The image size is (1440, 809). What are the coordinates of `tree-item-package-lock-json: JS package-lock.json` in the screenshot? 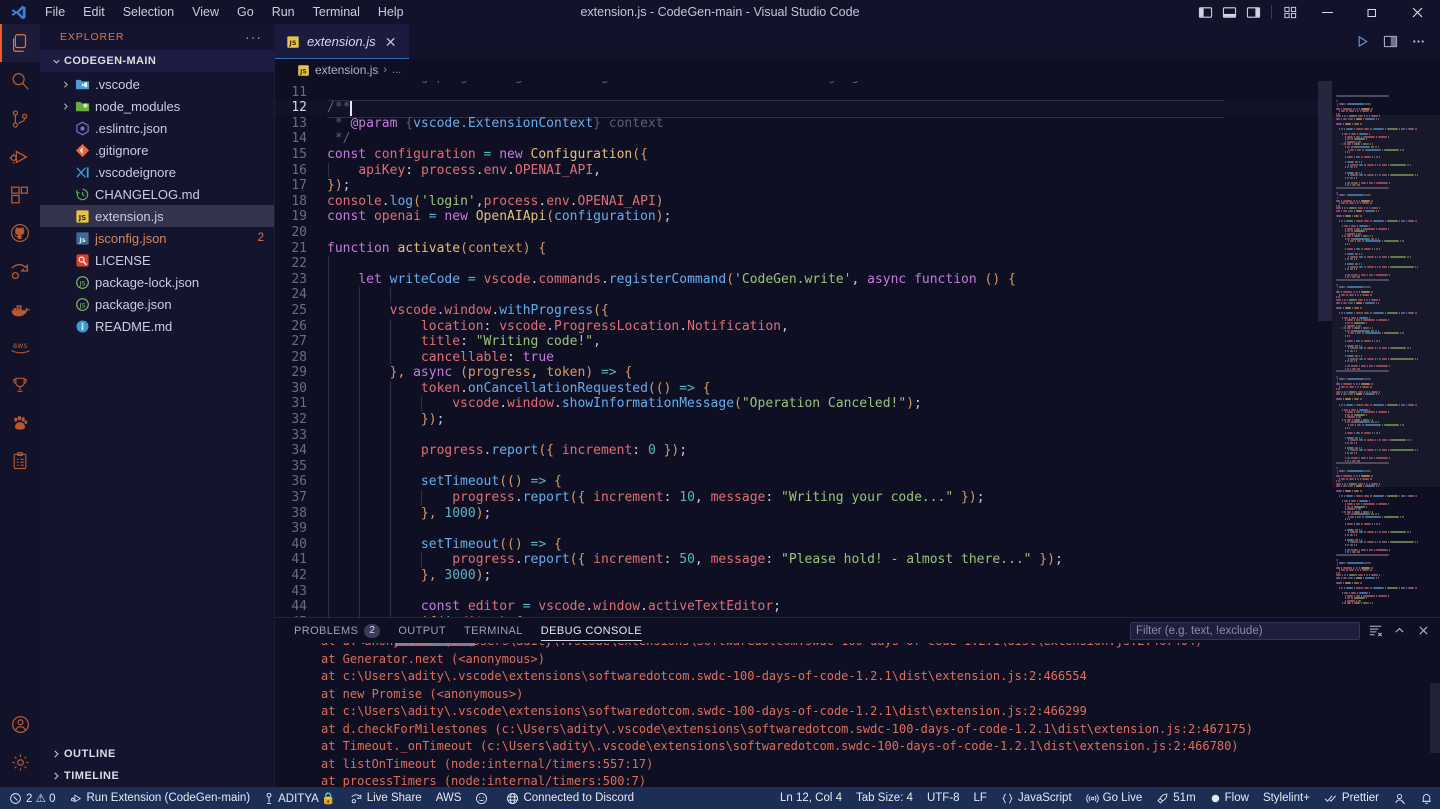 It's located at (157, 282).